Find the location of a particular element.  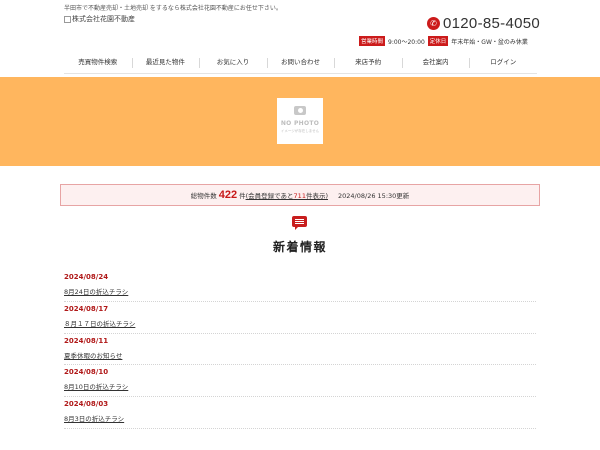

news-link: ８月１７日の折込チラシ is located at coordinates (300, 323).